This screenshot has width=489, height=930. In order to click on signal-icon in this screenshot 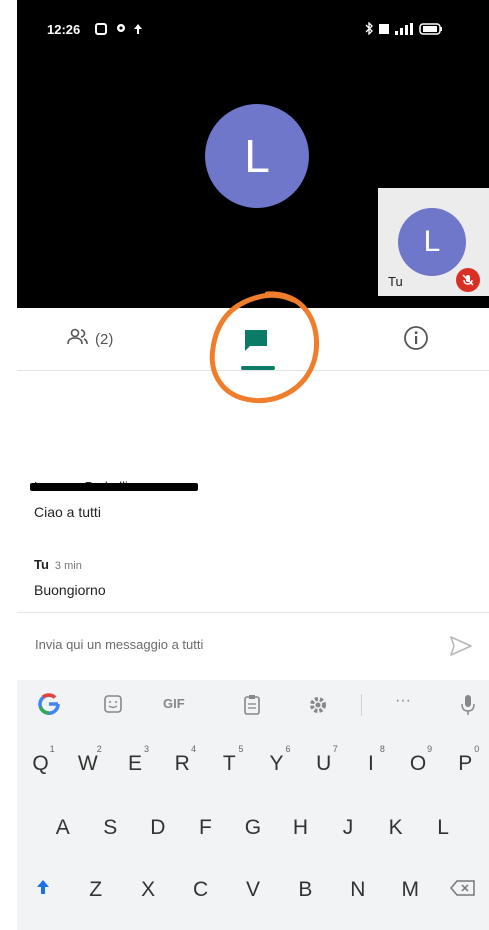, I will do `click(404, 31)`.